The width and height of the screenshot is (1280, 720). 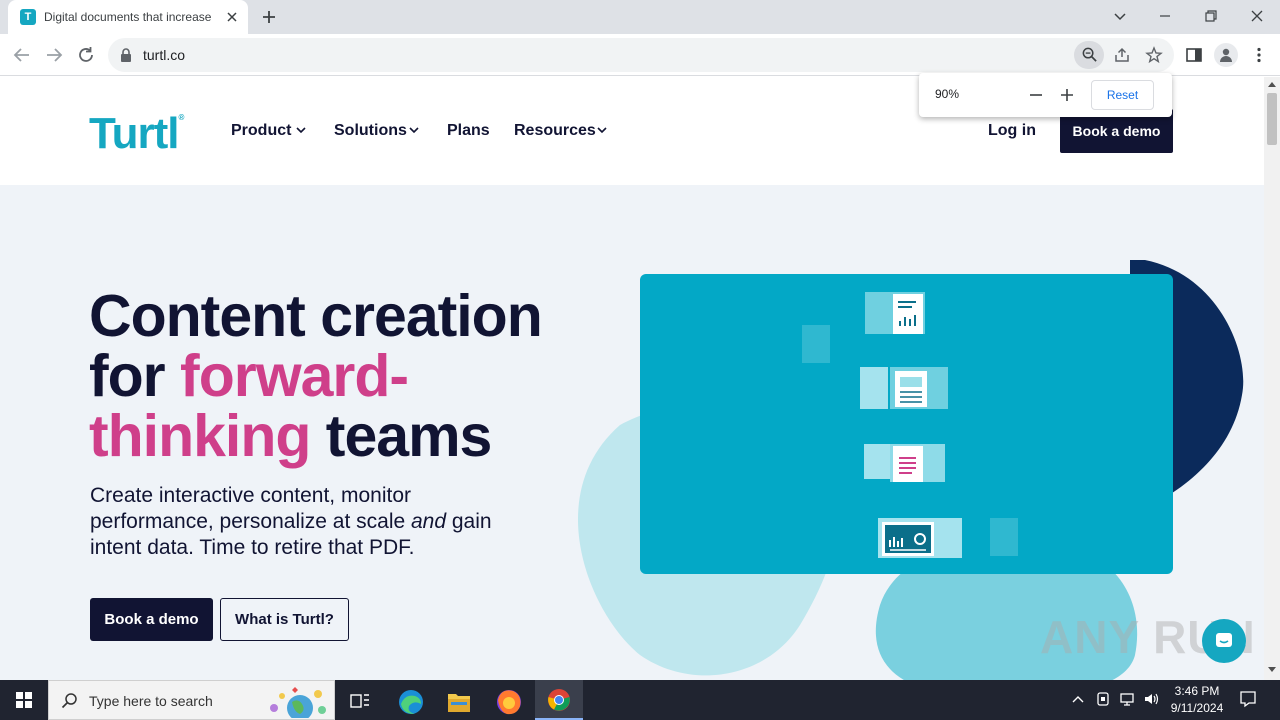 I want to click on clock-date: 9/11/2024, so click(x=1197, y=708).